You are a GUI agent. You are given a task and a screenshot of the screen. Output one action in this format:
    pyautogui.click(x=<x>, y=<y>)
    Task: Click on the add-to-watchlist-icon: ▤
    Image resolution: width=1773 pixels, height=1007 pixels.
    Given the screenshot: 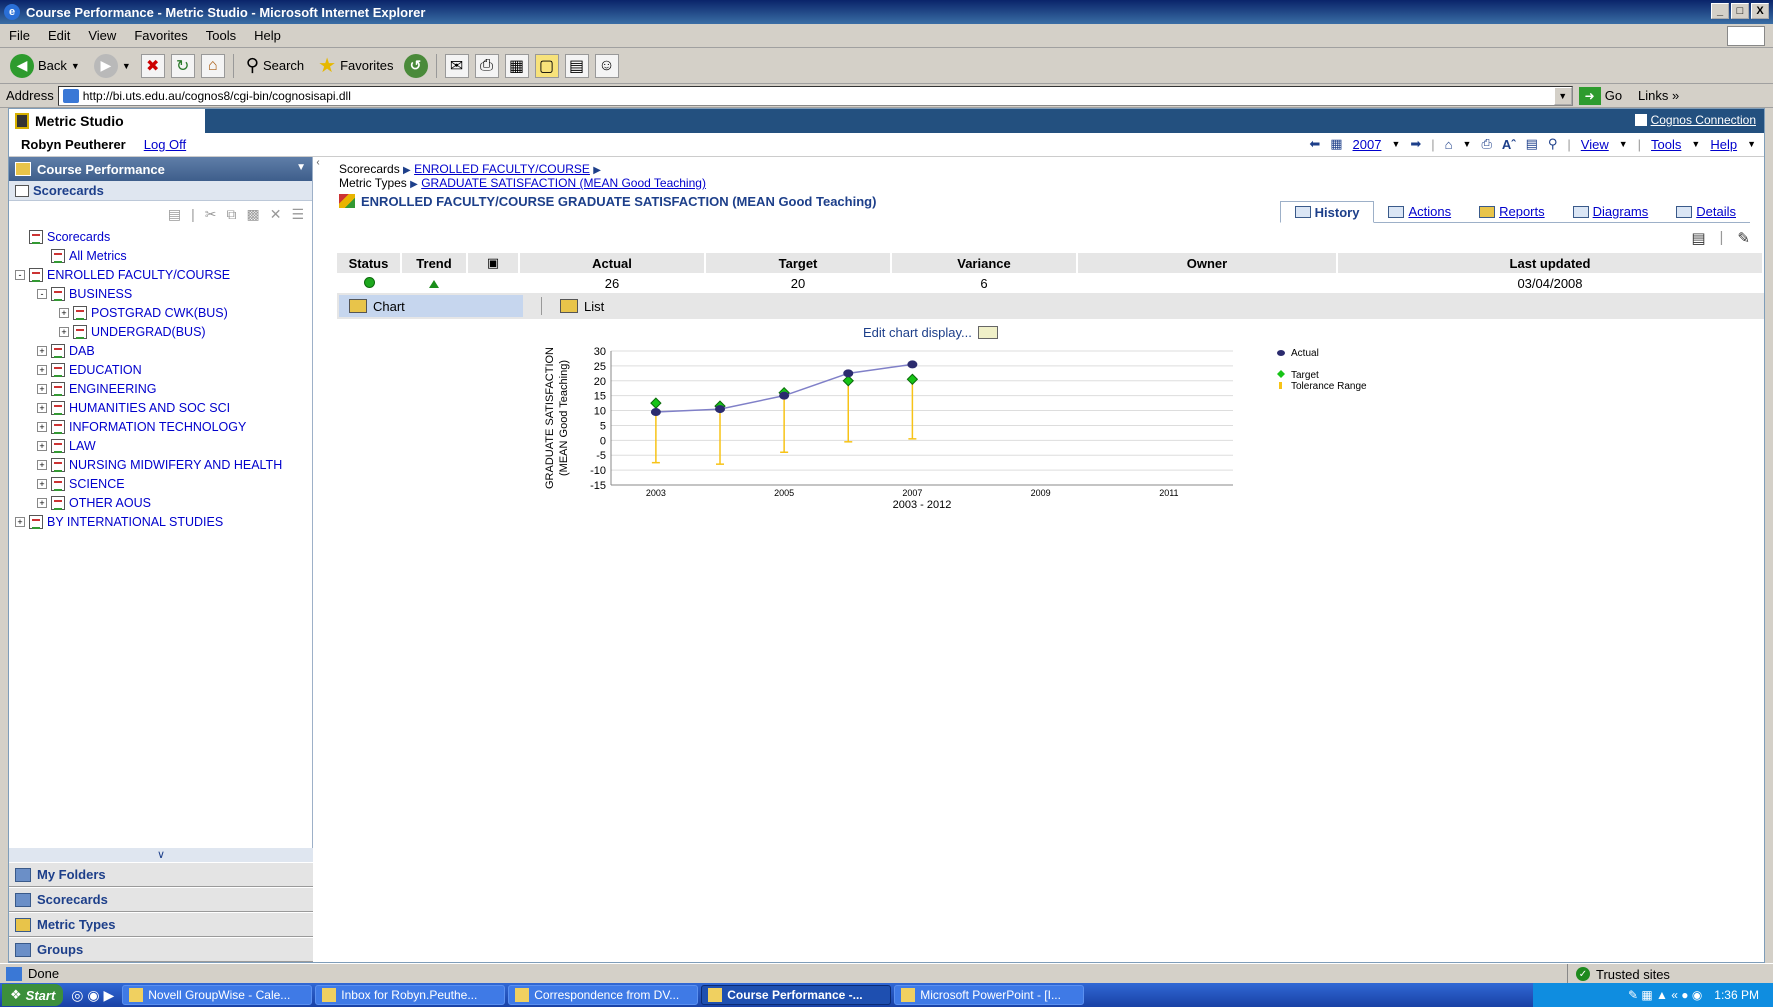 What is the action you would take?
    pyautogui.click(x=1698, y=238)
    